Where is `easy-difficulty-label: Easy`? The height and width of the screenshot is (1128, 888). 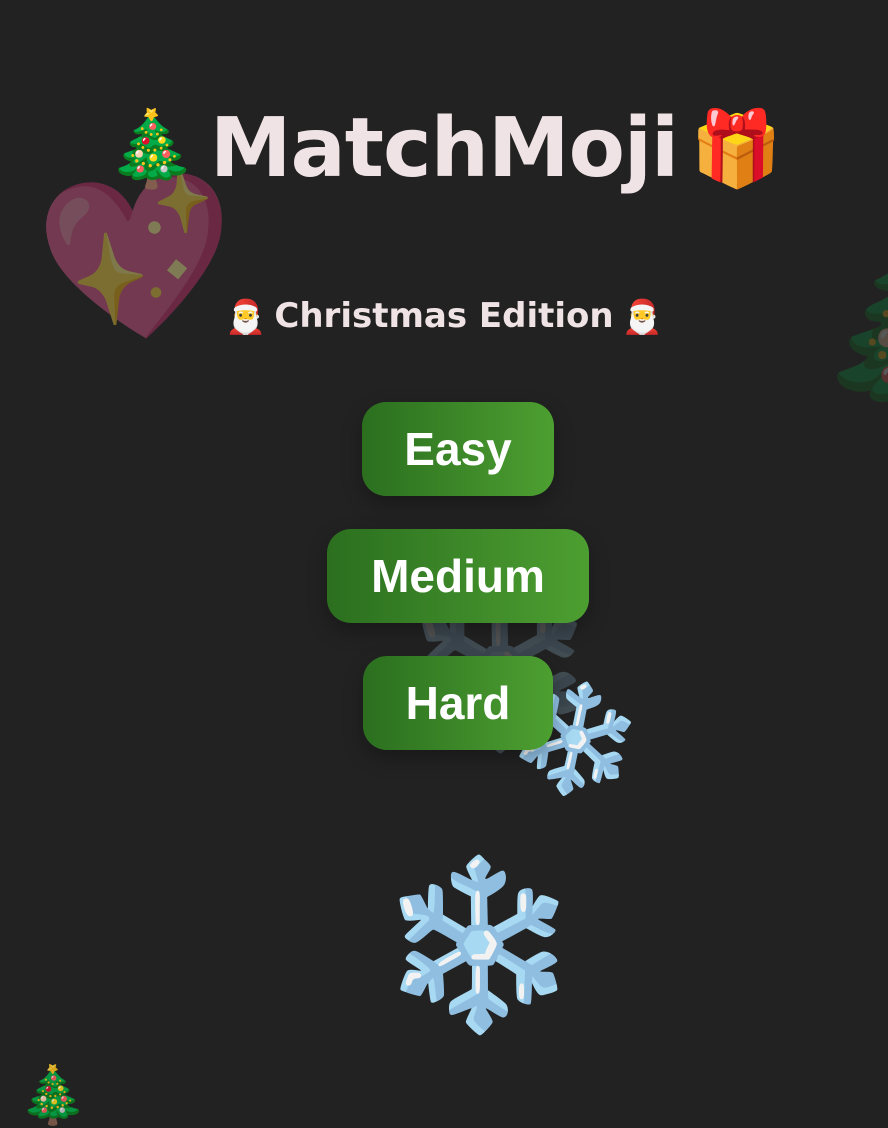 easy-difficulty-label: Easy is located at coordinates (458, 449).